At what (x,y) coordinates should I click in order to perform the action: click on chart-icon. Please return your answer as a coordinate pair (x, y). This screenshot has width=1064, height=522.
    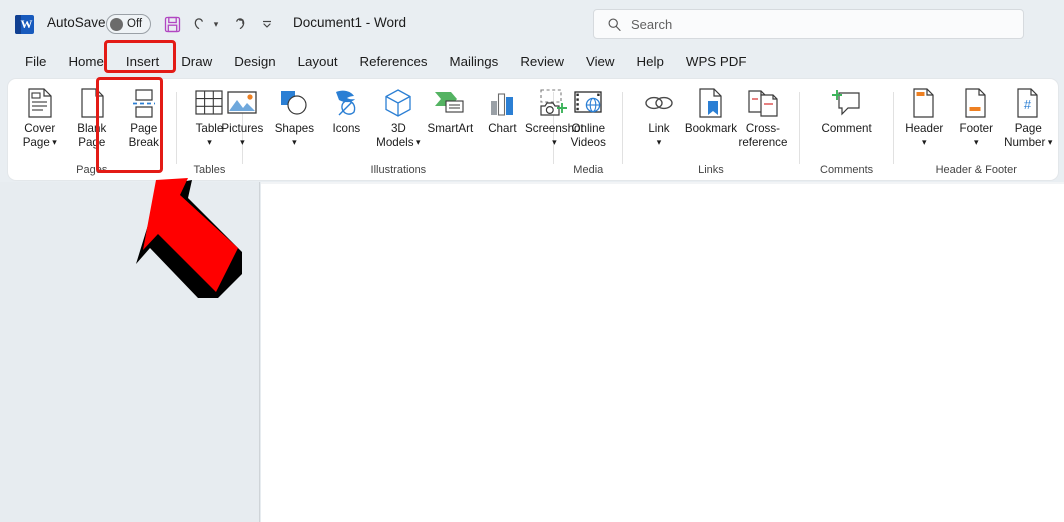
    Looking at the image, I should click on (502, 103).